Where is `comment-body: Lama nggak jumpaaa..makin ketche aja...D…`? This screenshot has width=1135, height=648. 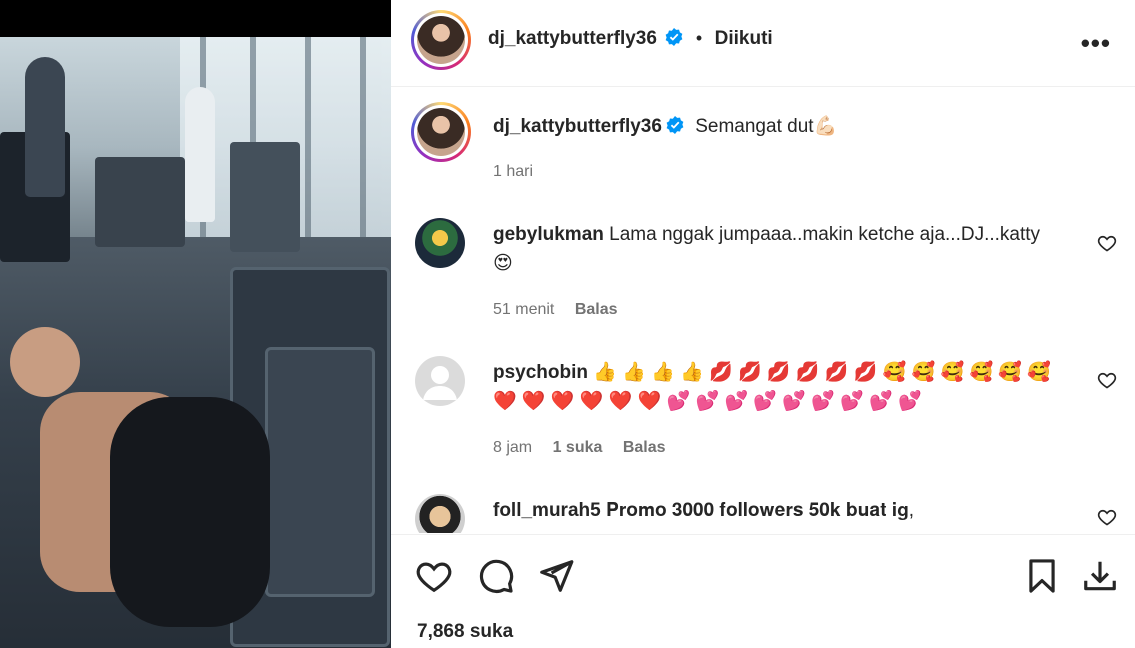
comment-body: Lama nggak jumpaaa..makin ketche aja...D… is located at coordinates (825, 234).